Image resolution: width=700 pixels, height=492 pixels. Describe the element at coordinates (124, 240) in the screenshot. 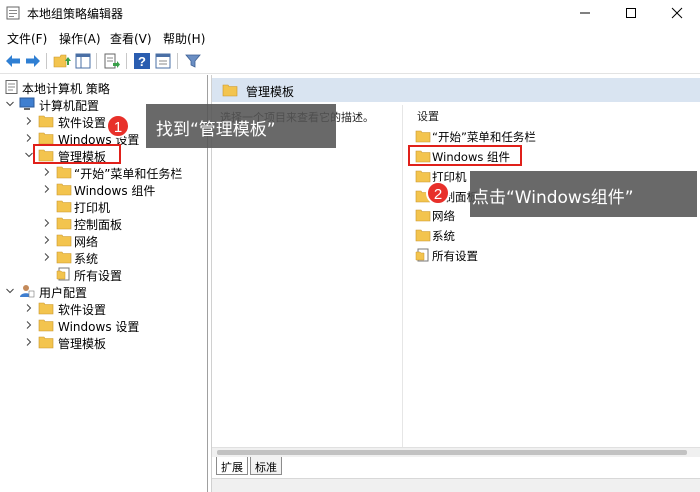

I see `tree-item-network: 网络` at that location.